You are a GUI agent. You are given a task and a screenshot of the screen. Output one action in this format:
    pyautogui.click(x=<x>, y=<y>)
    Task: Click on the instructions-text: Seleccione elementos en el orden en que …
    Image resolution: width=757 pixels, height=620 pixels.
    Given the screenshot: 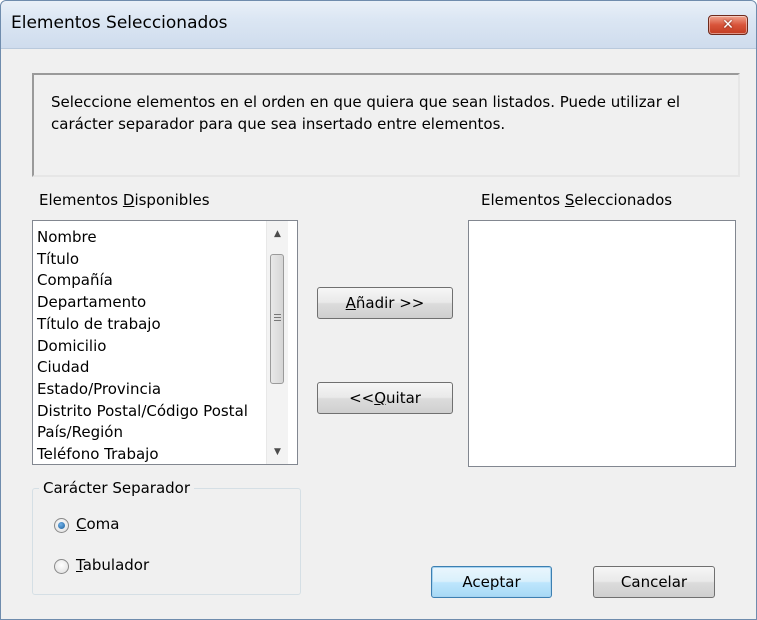 What is the action you would take?
    pyautogui.click(x=366, y=113)
    